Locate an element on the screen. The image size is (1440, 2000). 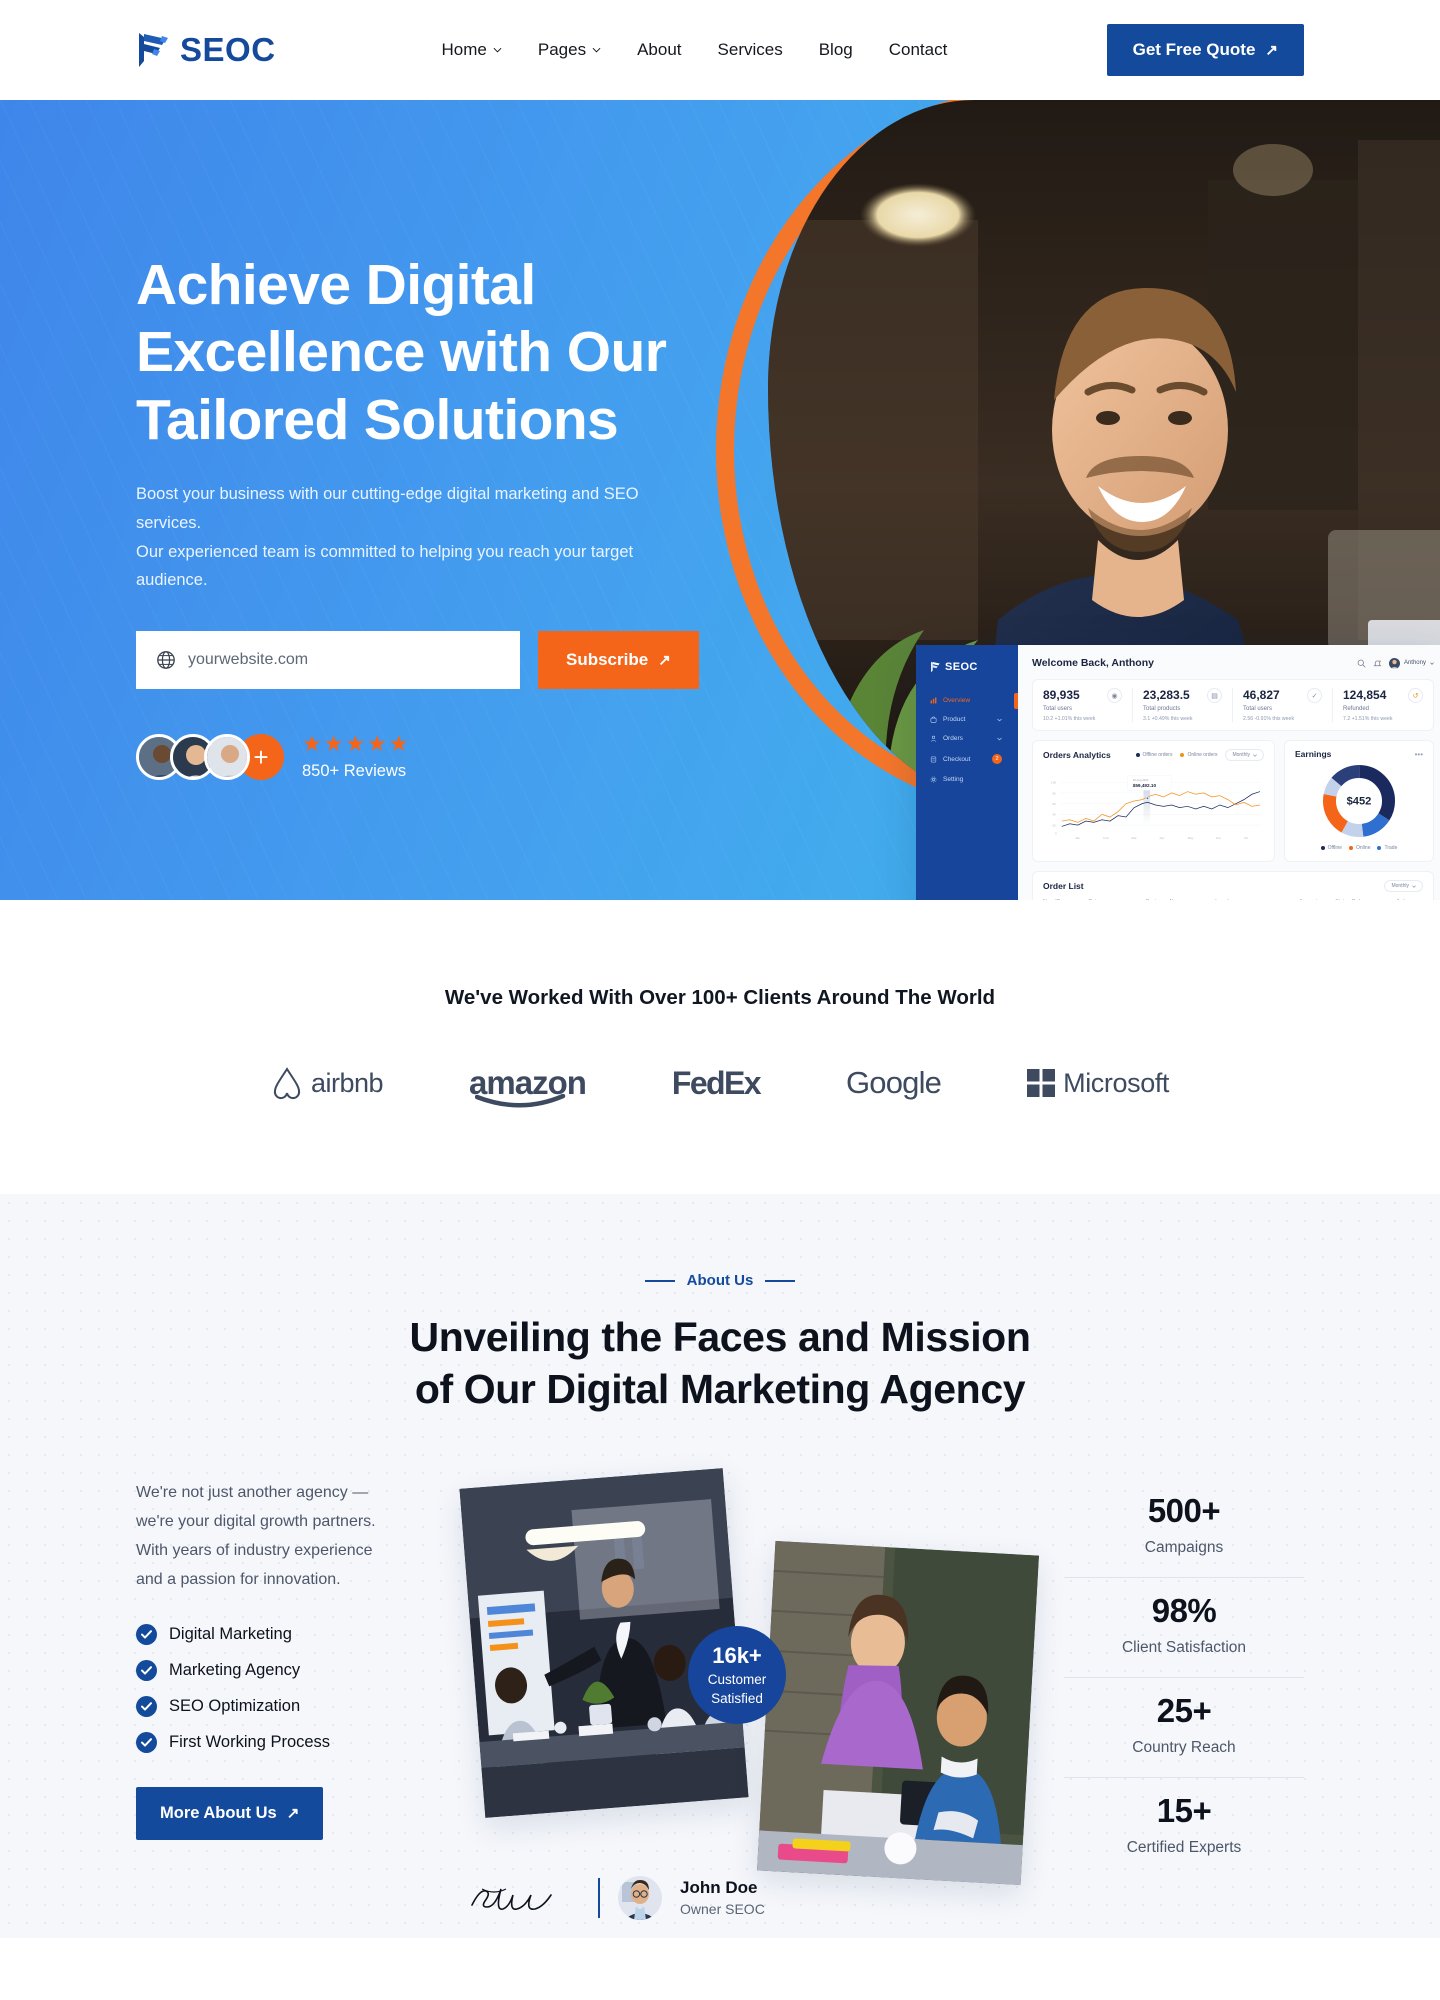
microsoft-icon is located at coordinates (1041, 1083).